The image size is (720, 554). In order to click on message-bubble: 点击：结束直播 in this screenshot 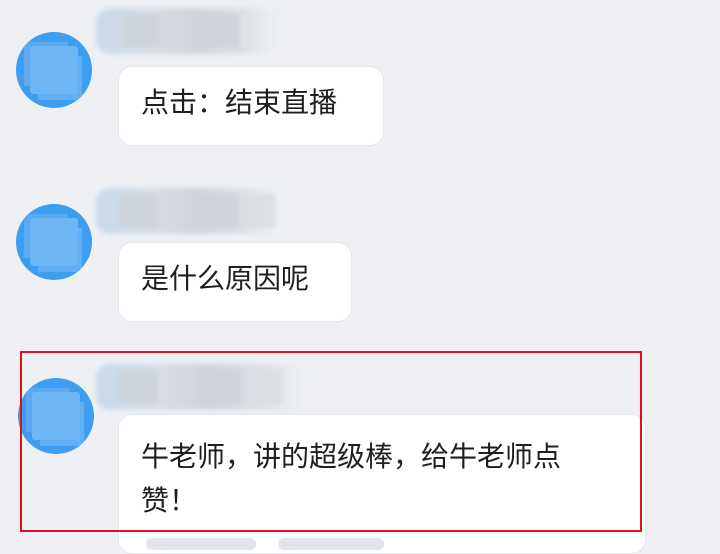, I will do `click(251, 106)`.